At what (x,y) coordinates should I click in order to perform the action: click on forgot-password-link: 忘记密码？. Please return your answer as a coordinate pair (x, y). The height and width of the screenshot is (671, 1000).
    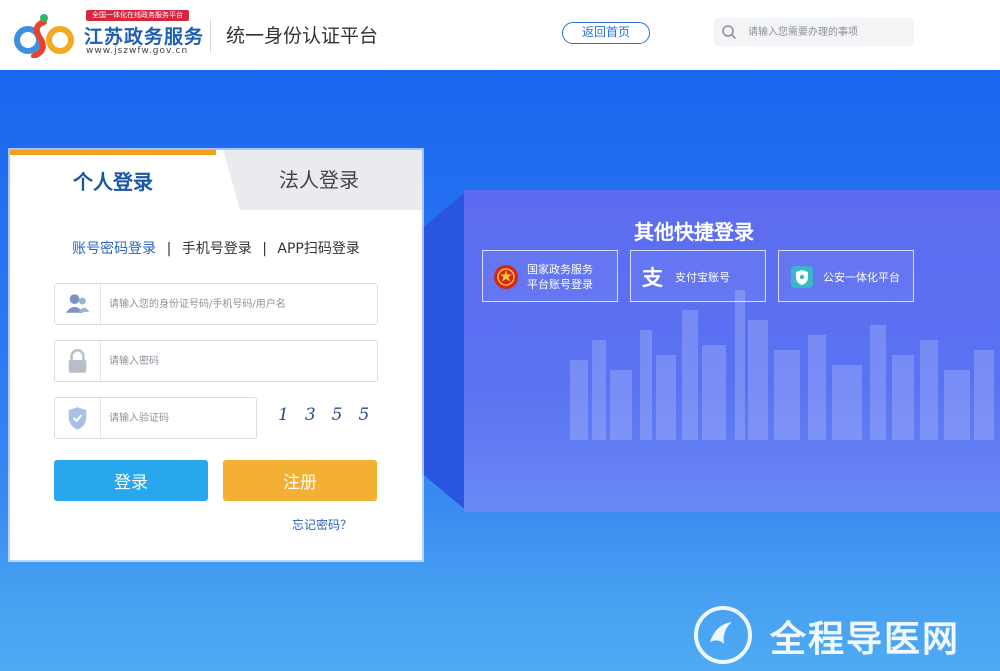
    Looking at the image, I should click on (322, 524).